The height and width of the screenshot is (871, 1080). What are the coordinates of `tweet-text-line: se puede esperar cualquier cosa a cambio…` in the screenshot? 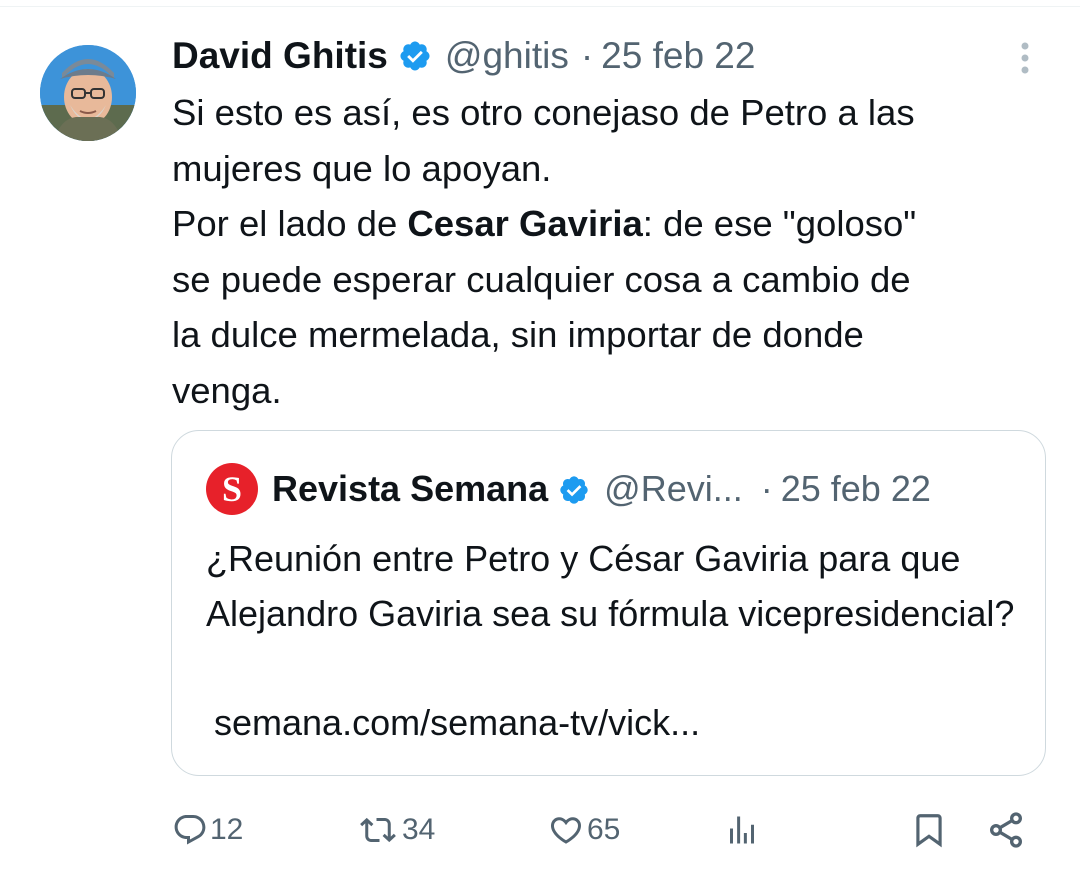 It's located at (541, 279).